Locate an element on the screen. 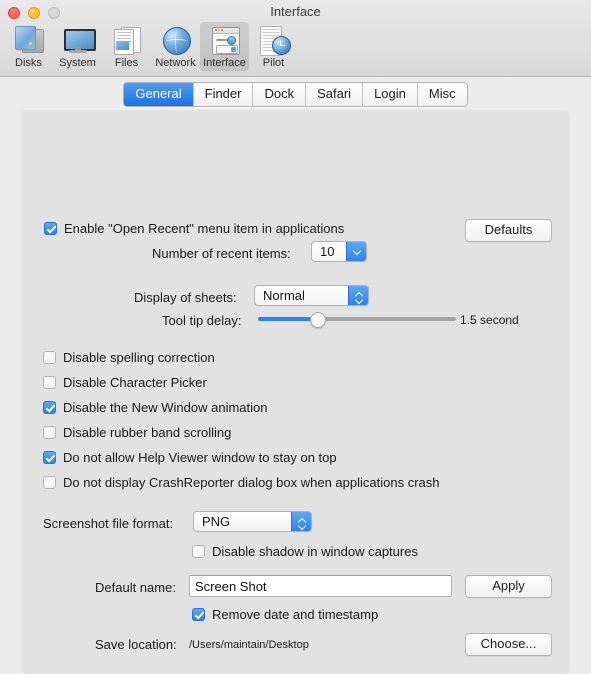 The height and width of the screenshot is (674, 591). toolbar-item-system: System is located at coordinates (77, 46).